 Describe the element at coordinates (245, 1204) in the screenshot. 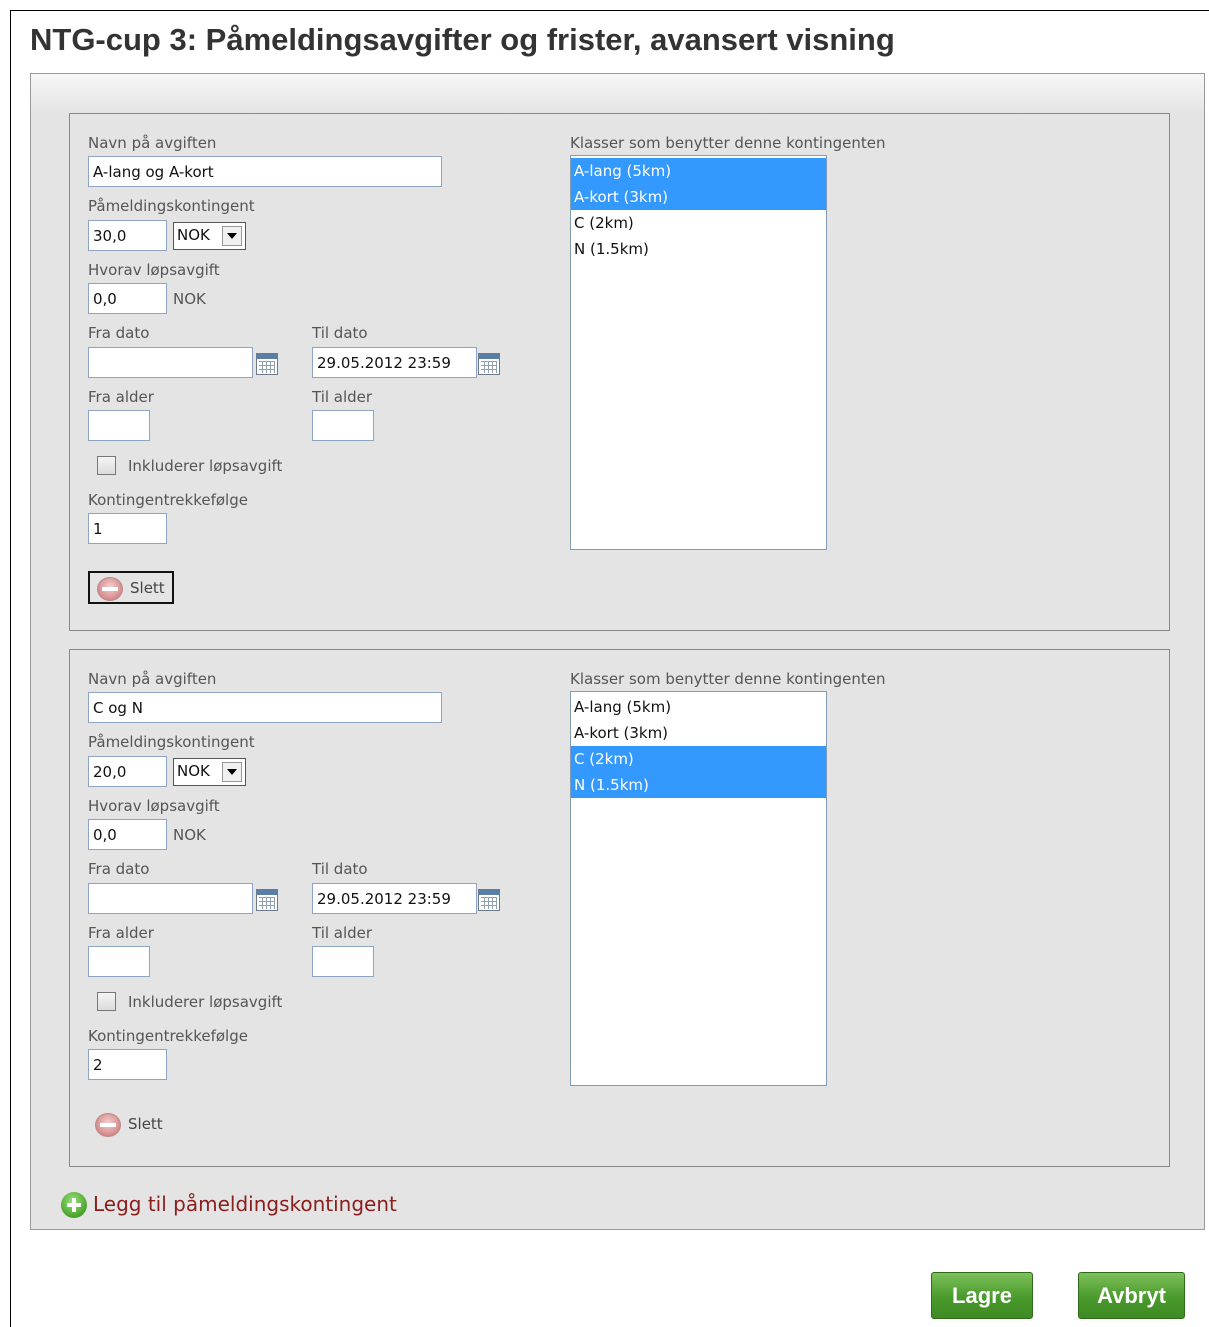

I see `add-fee-link-label: Legg til påmeldingskontingent` at that location.